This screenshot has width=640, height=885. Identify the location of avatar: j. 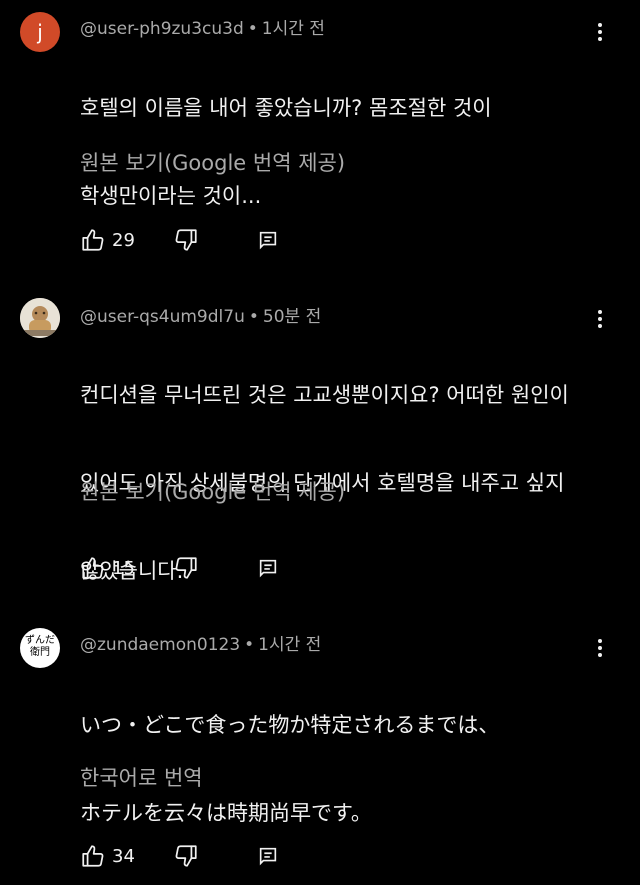
(40, 32).